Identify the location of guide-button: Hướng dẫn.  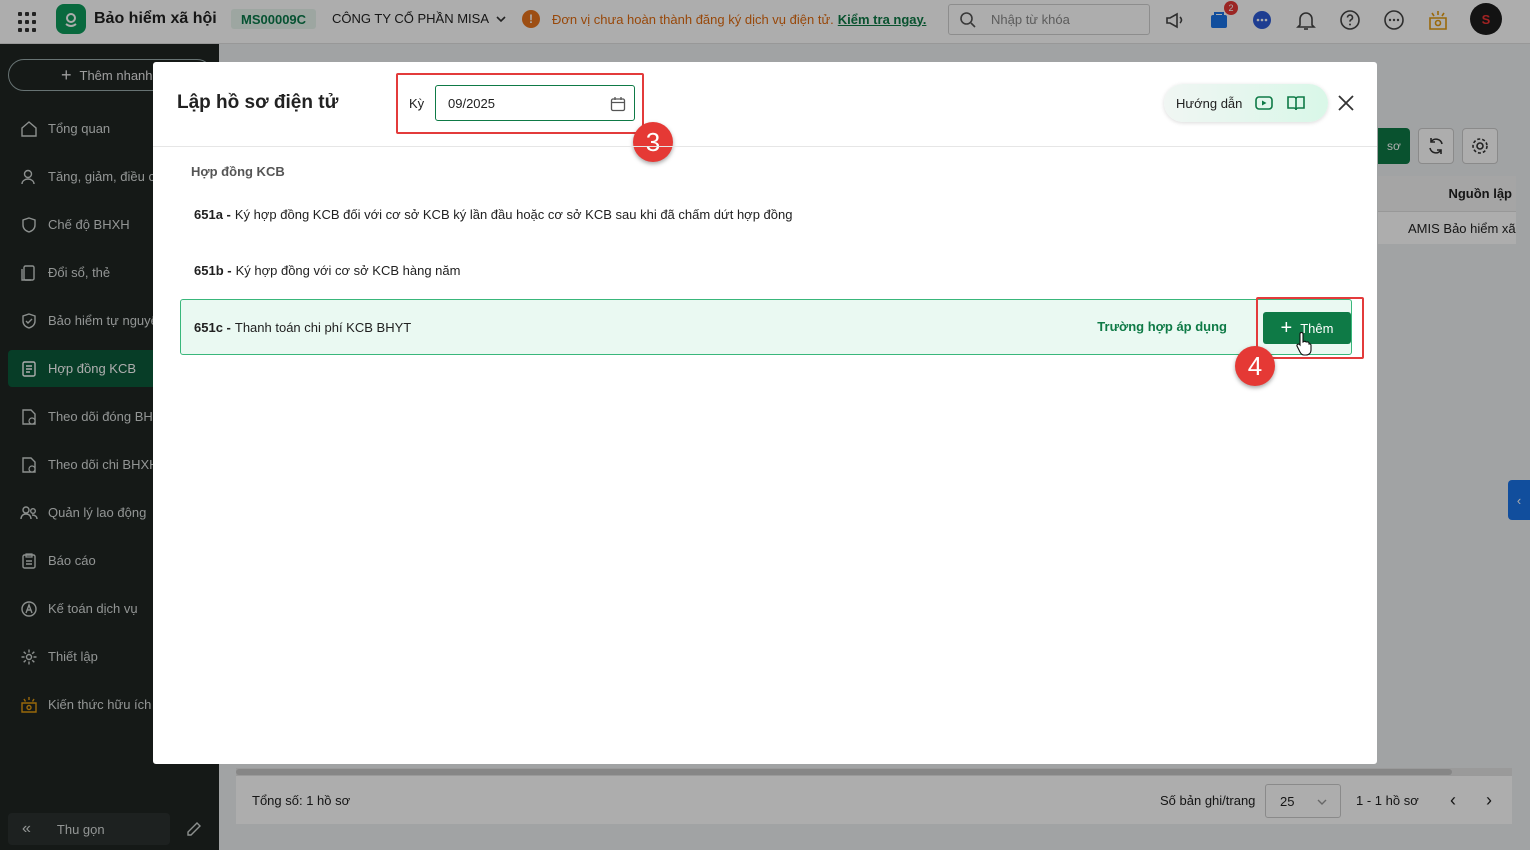
(1246, 103).